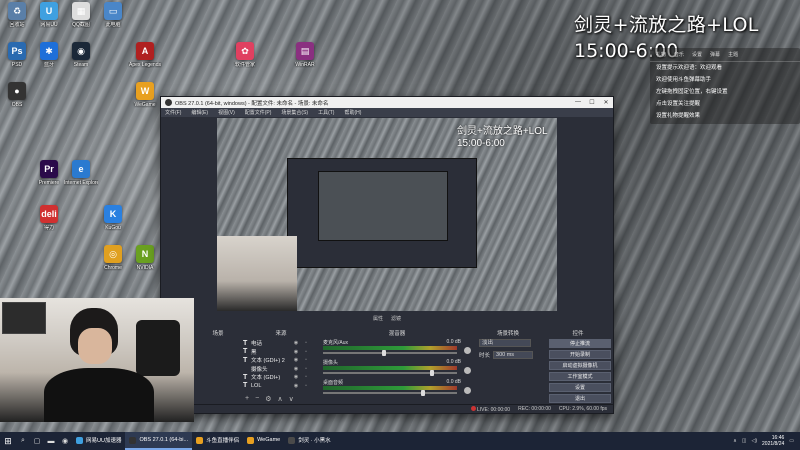 The height and width of the screenshot is (450, 800). What do you see at coordinates (145, 264) in the screenshot?
I see `desktop-icon: N NVIDIA` at bounding box center [145, 264].